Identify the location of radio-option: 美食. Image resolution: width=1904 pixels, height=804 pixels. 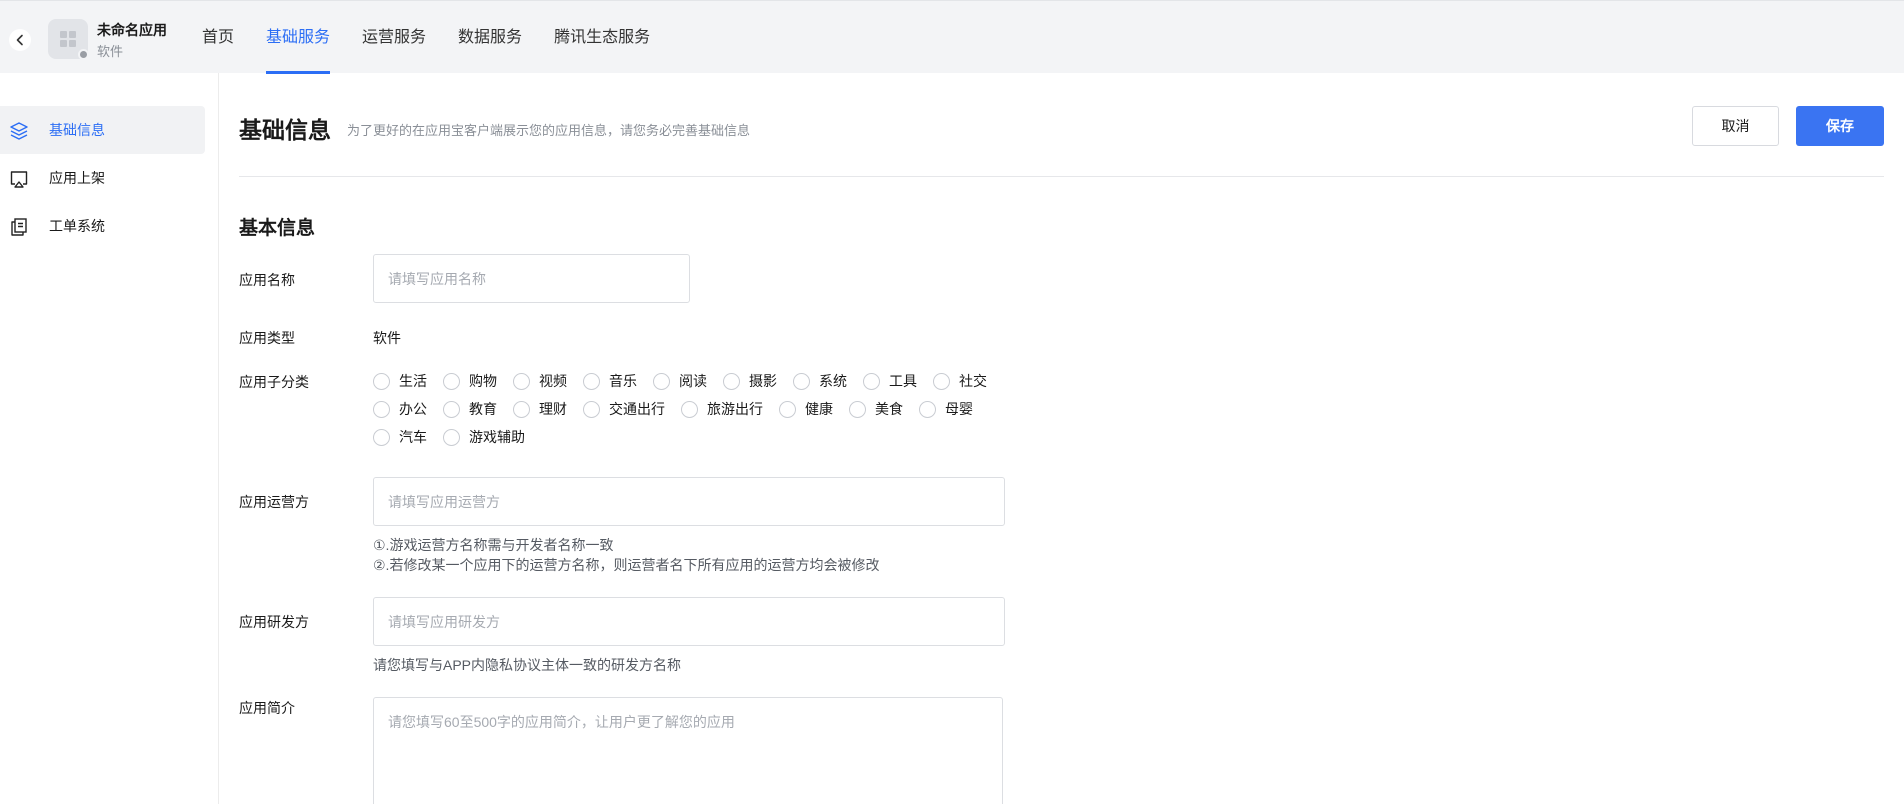
(884, 409).